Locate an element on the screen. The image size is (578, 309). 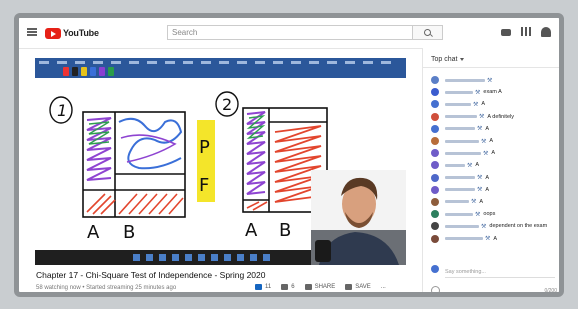
notifications-bell-icon is located at coordinates (546, 32).